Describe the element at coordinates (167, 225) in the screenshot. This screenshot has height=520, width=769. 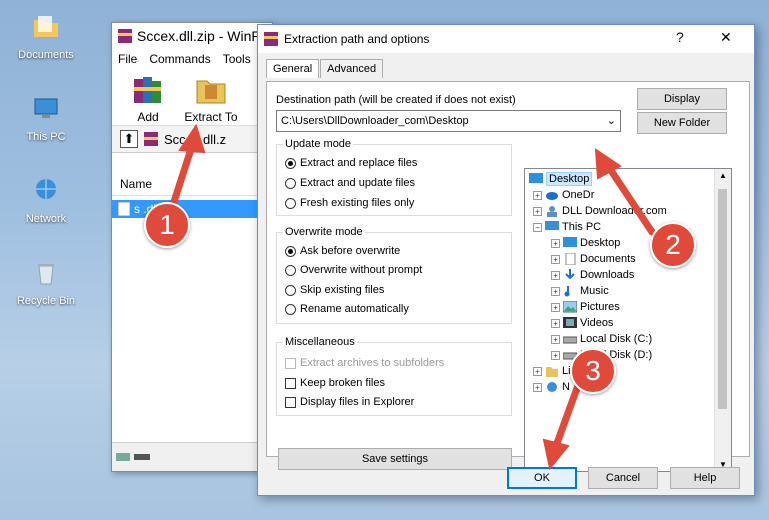
I see `callout-1: 1` at that location.